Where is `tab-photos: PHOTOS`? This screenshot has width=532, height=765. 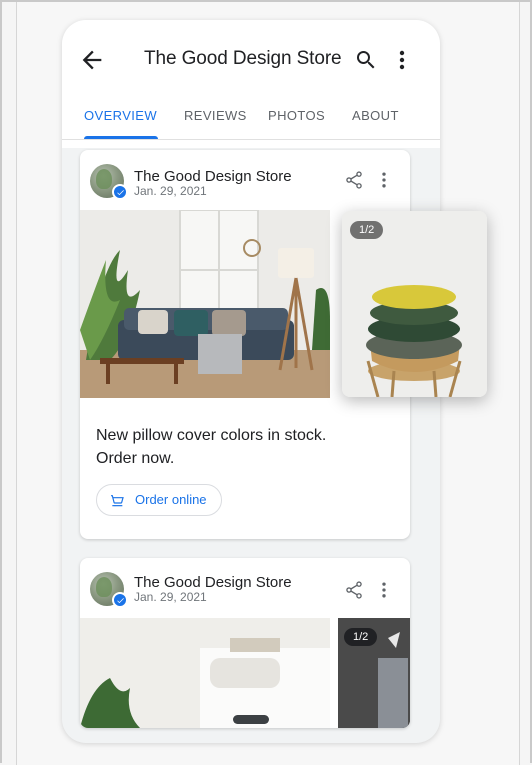
tab-photos: PHOTOS is located at coordinates (296, 115).